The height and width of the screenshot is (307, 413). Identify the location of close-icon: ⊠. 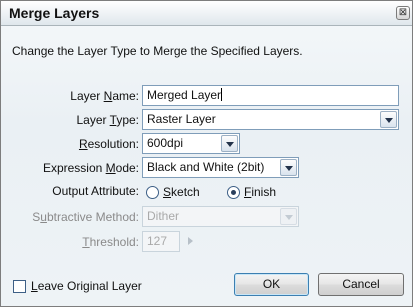
(403, 13).